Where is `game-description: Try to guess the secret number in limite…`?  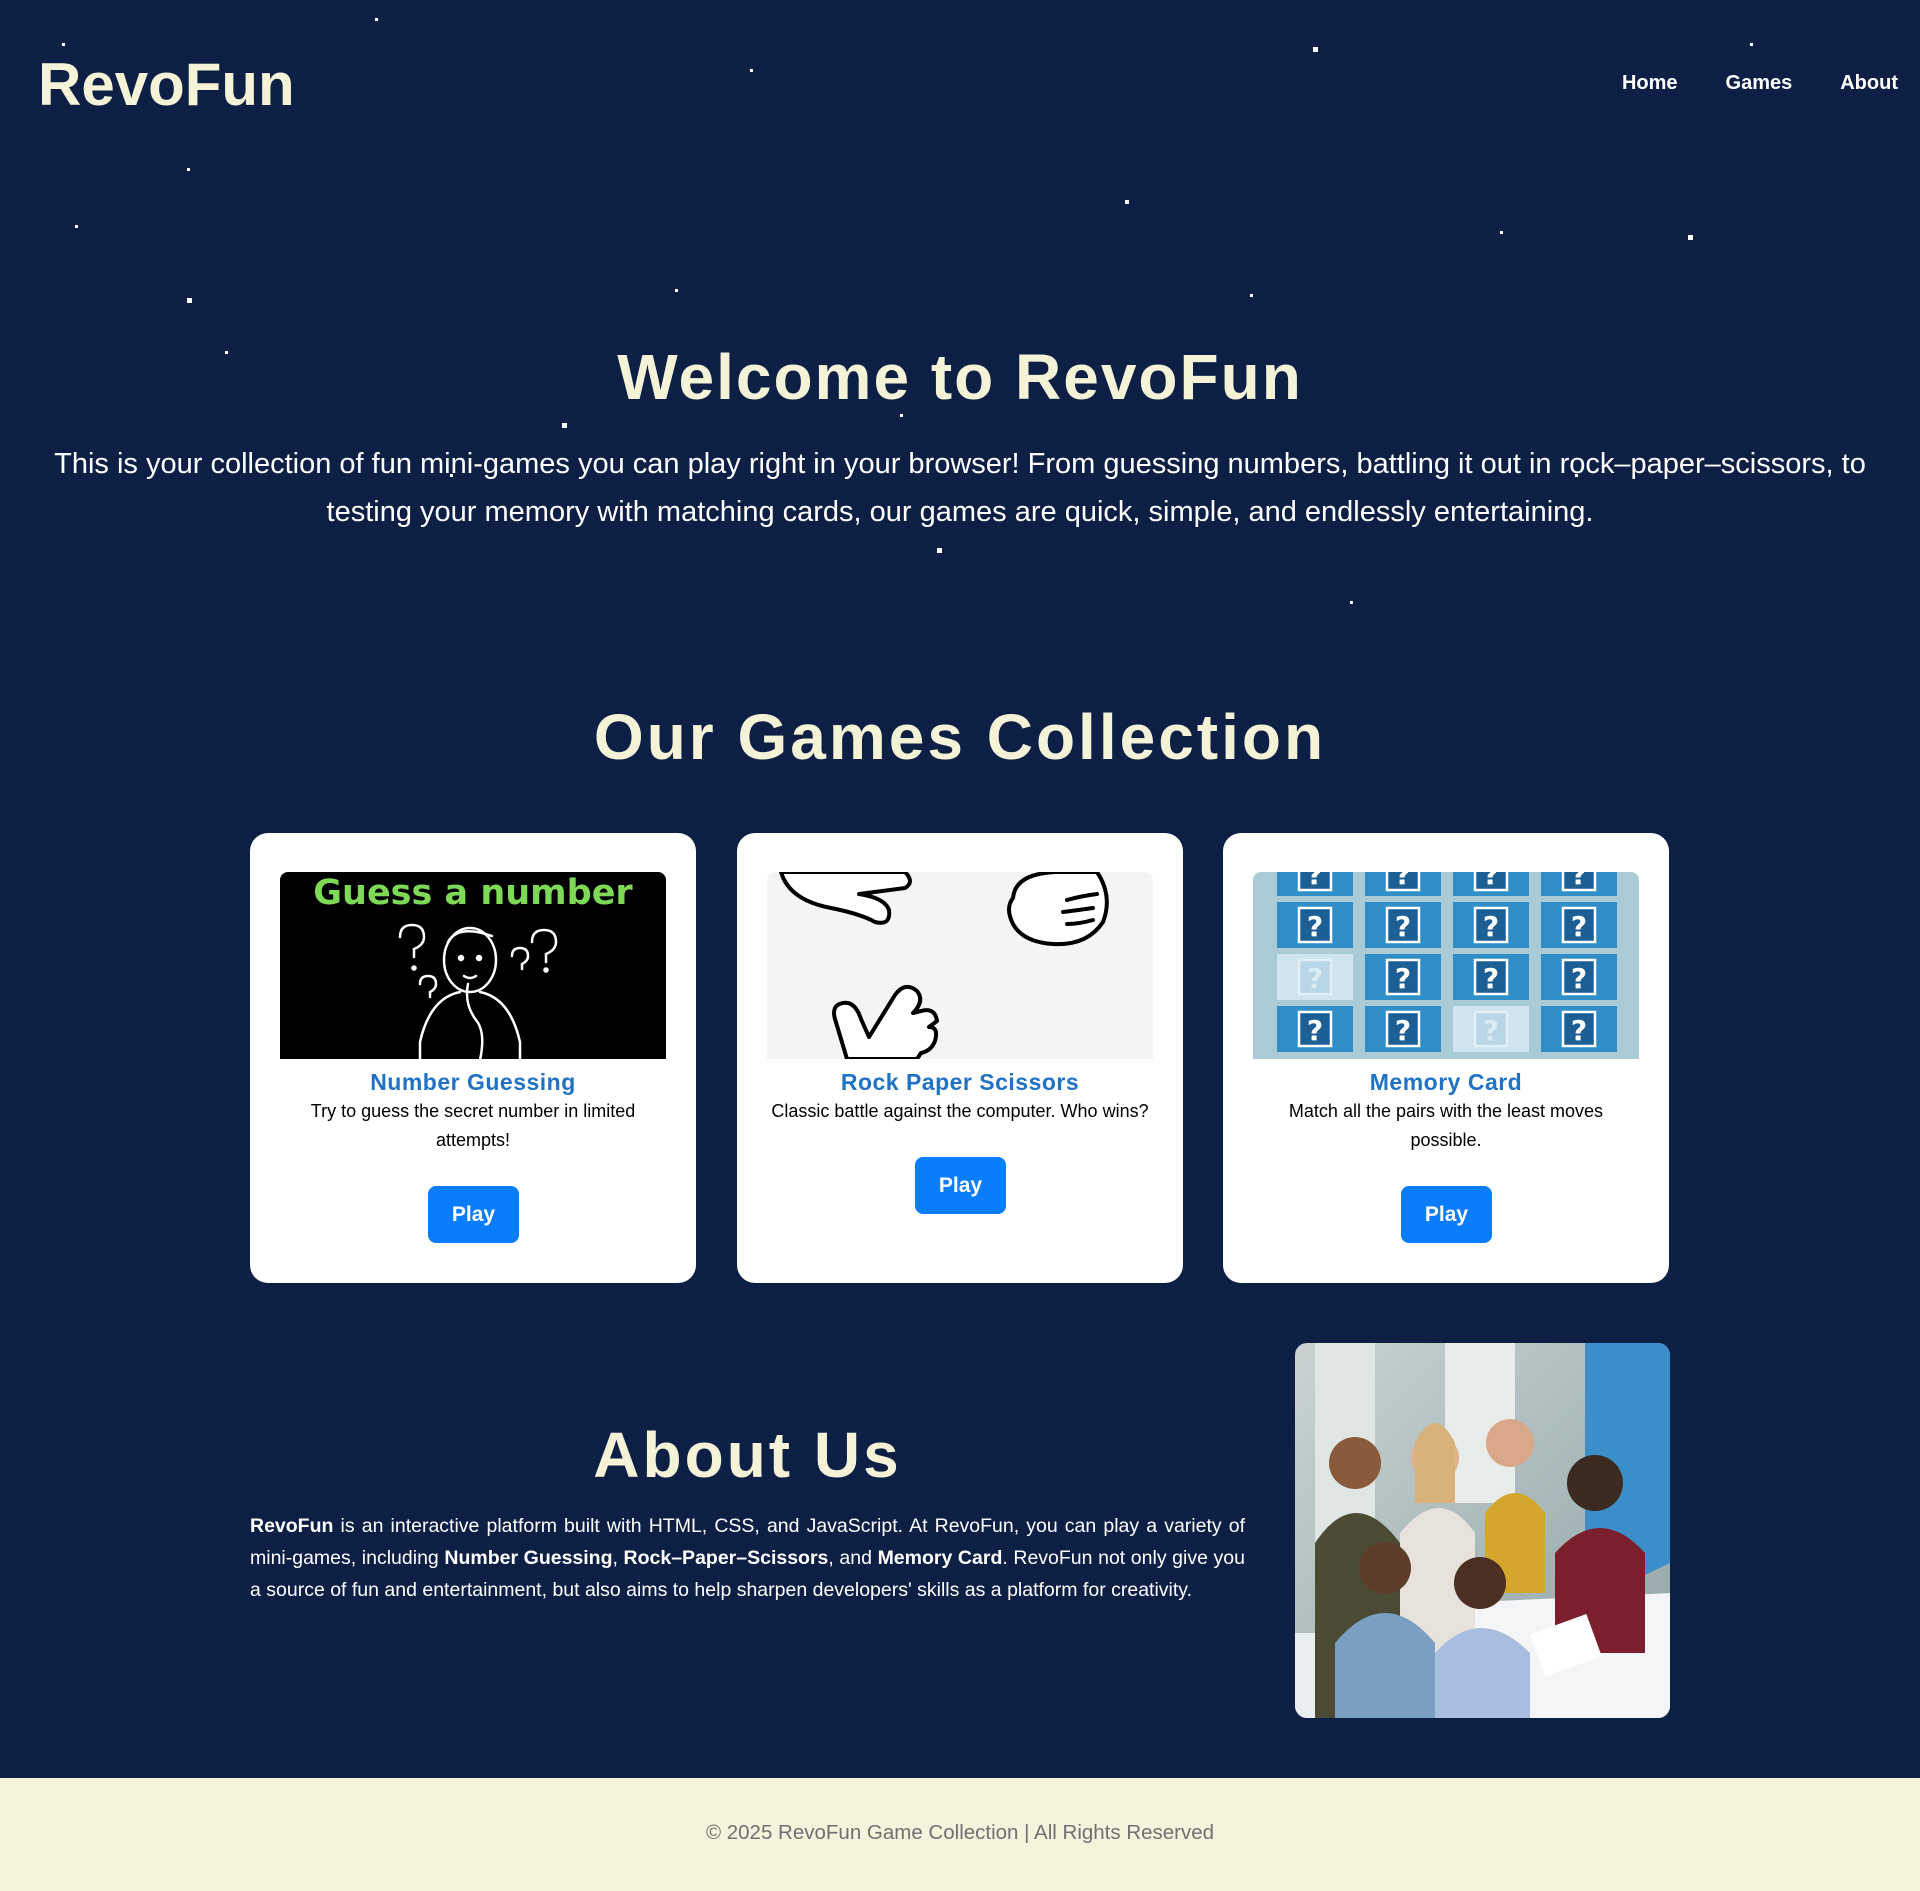
game-description: Try to guess the secret number in limite… is located at coordinates (473, 1125).